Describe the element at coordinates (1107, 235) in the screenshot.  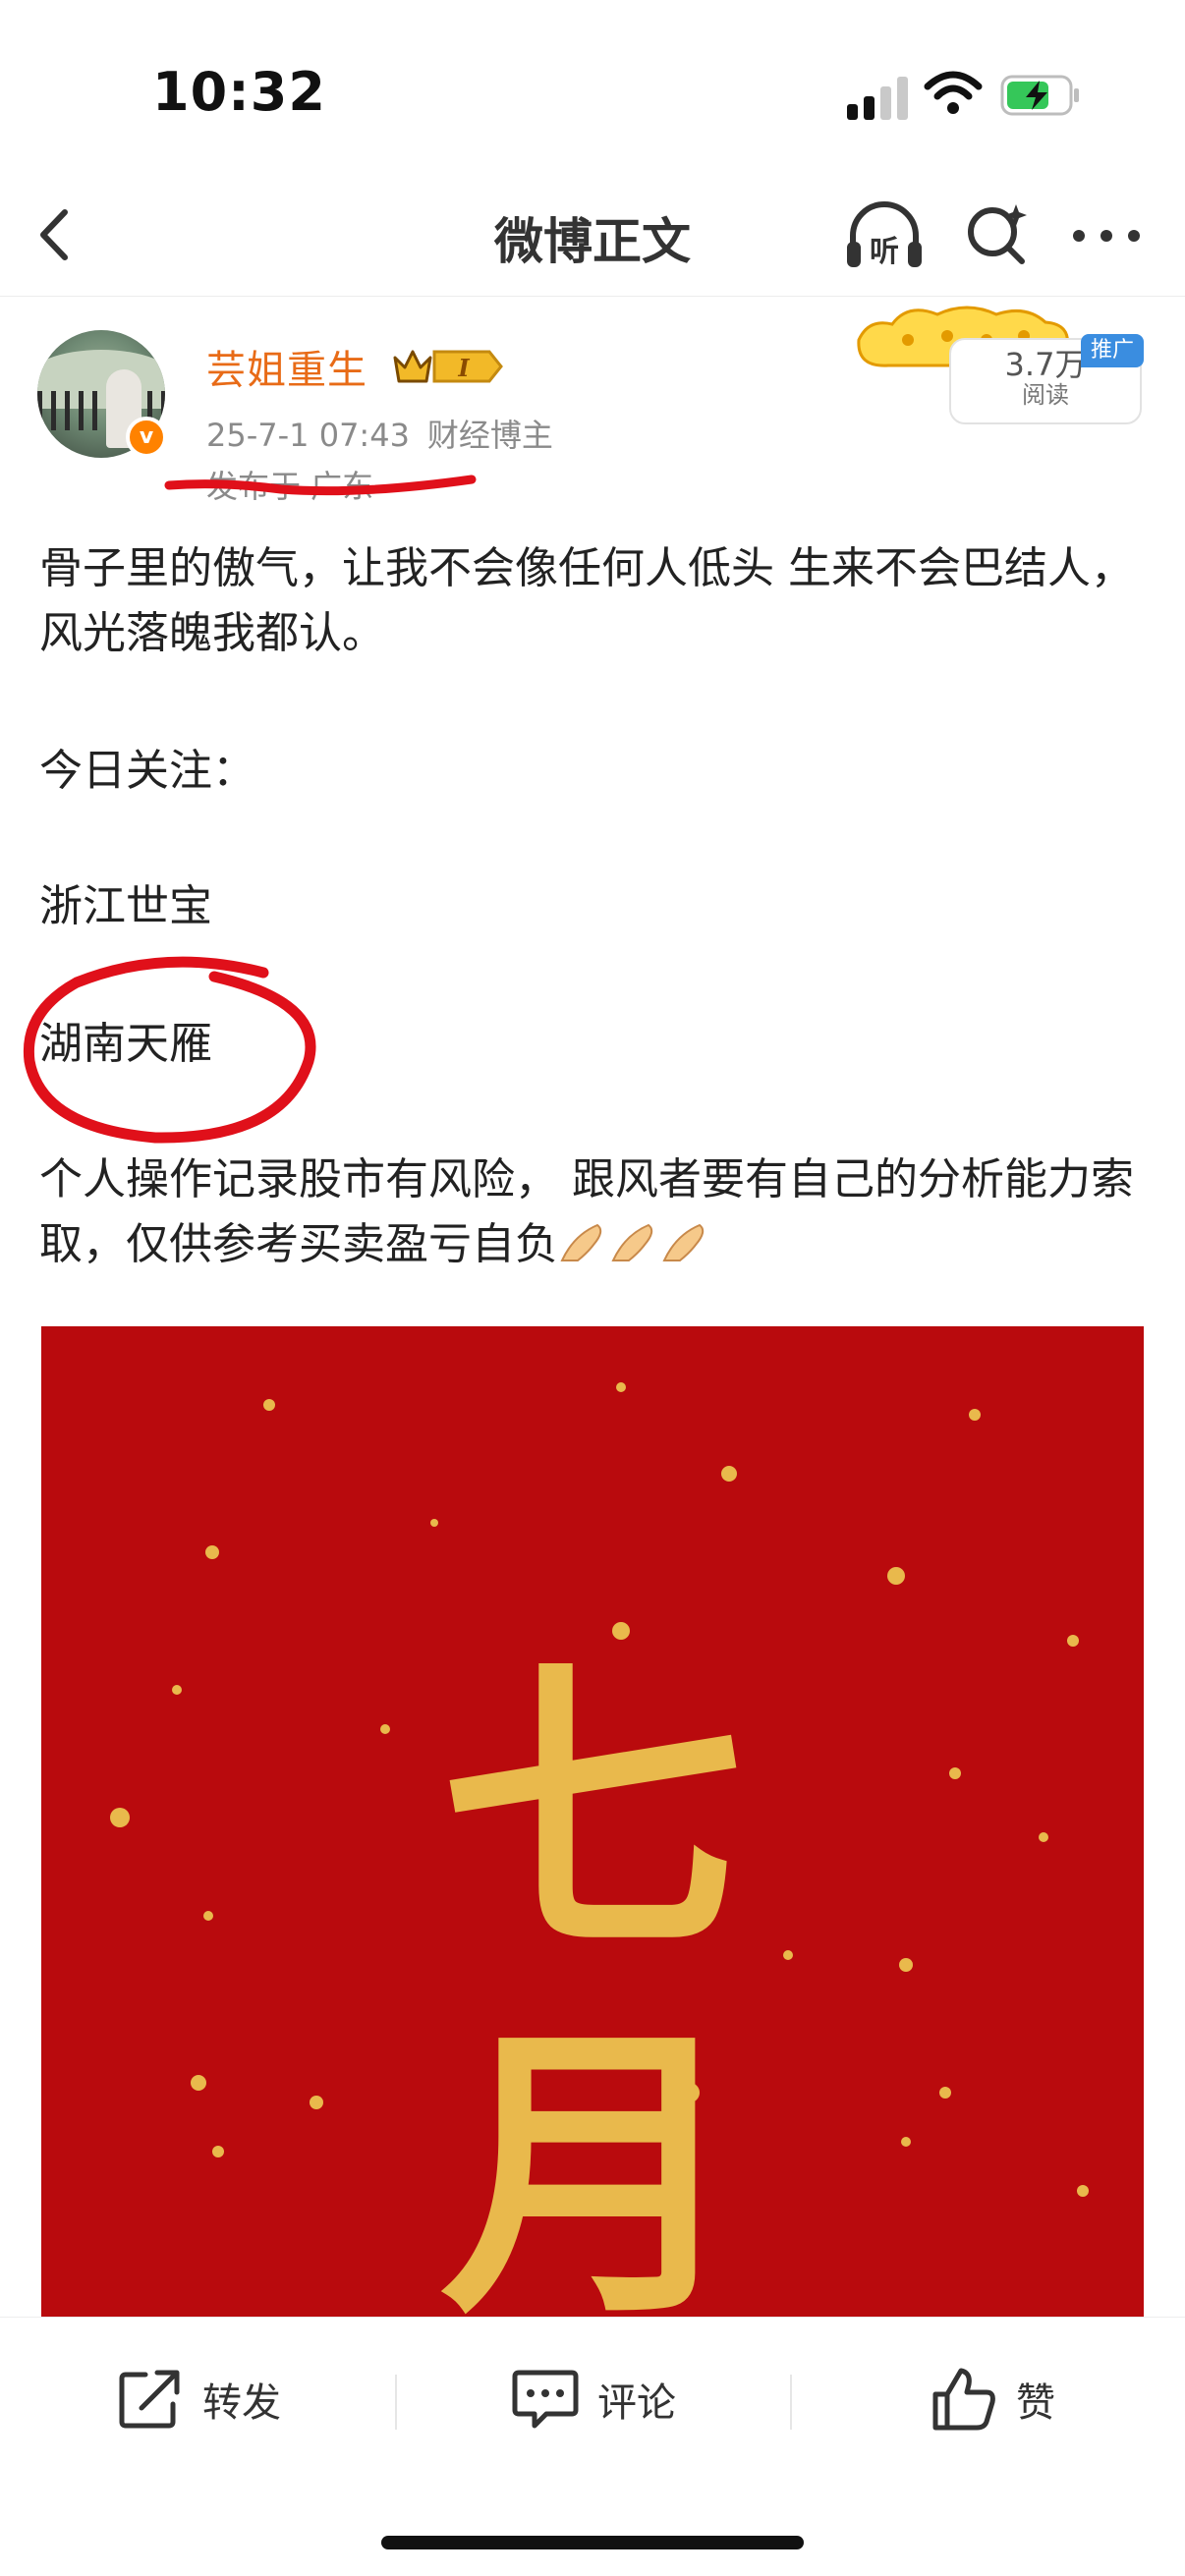
I see `more-options-icon` at that location.